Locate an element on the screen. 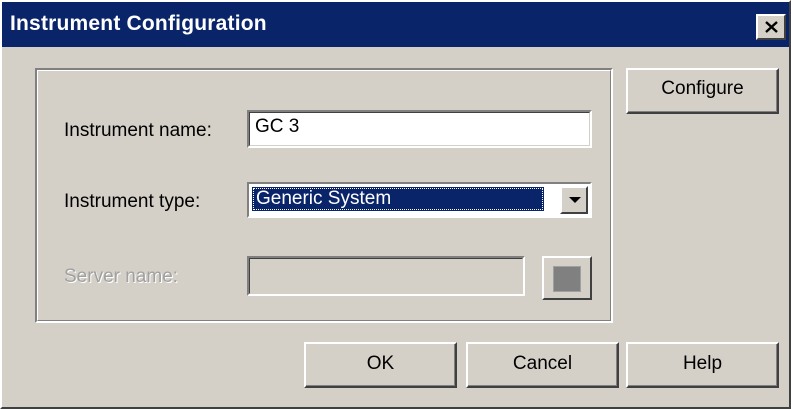 This screenshot has width=791, height=409. dropdown-arrow-button is located at coordinates (574, 200).